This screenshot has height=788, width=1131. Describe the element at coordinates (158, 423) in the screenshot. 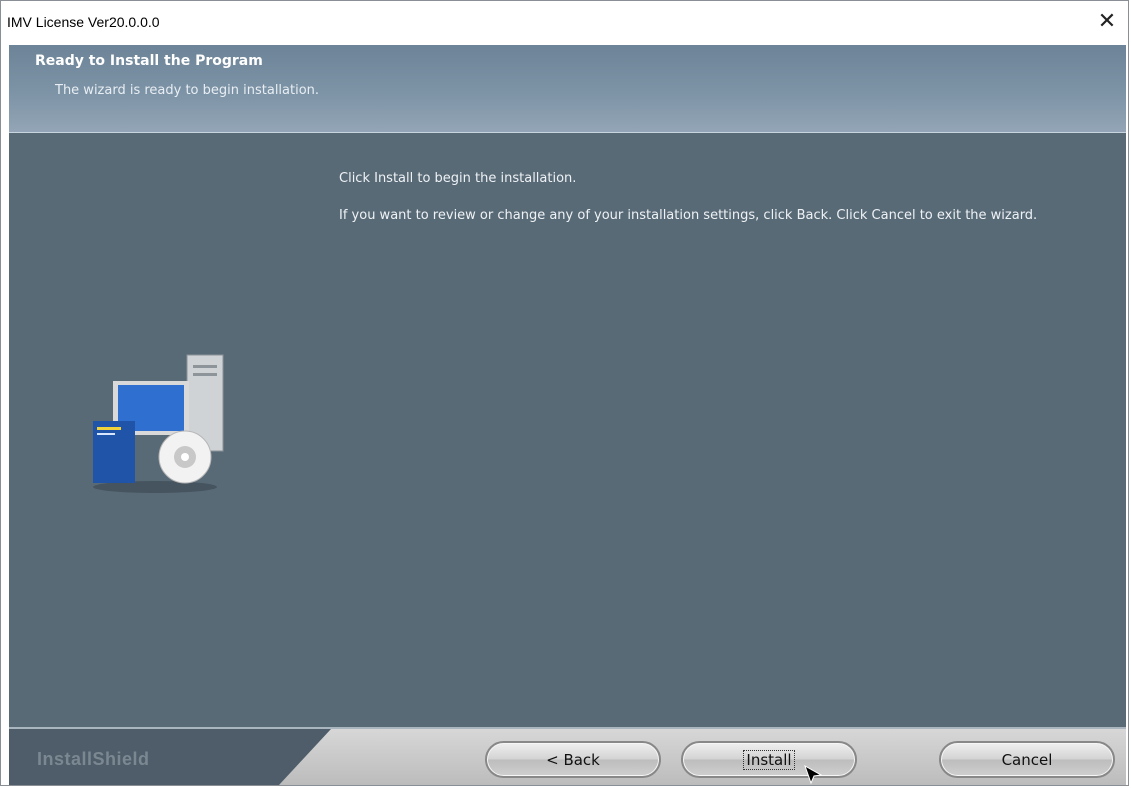

I see `computer-setup-icon` at that location.